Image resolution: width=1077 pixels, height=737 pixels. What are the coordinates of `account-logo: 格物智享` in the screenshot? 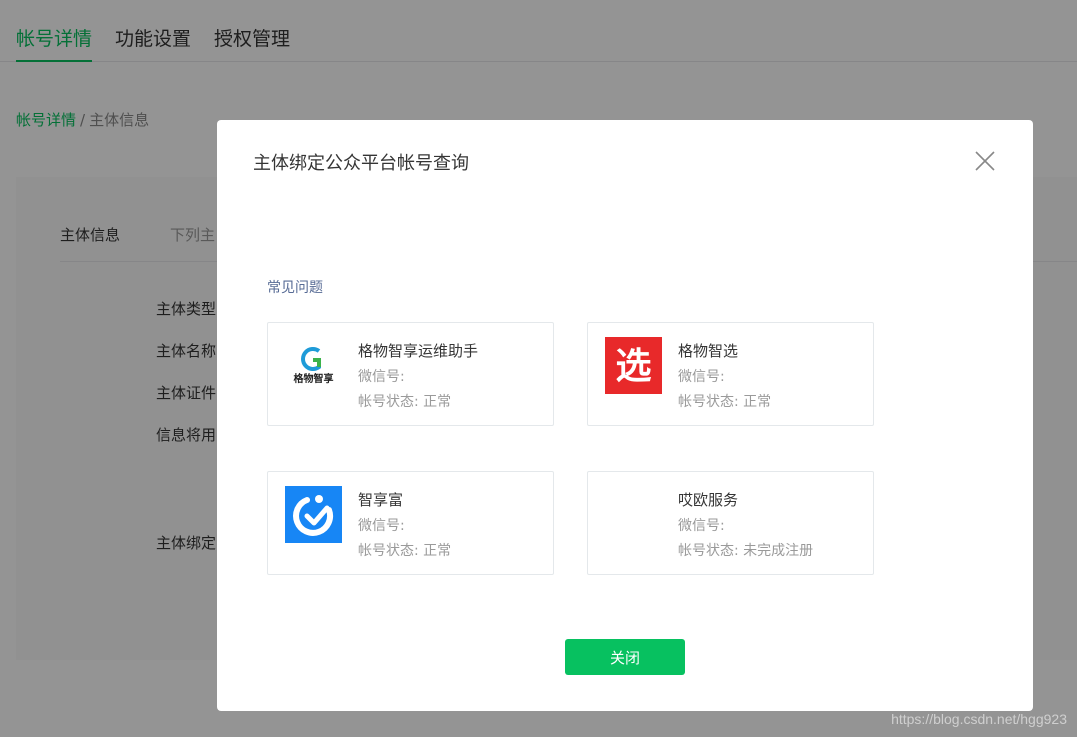 It's located at (313, 365).